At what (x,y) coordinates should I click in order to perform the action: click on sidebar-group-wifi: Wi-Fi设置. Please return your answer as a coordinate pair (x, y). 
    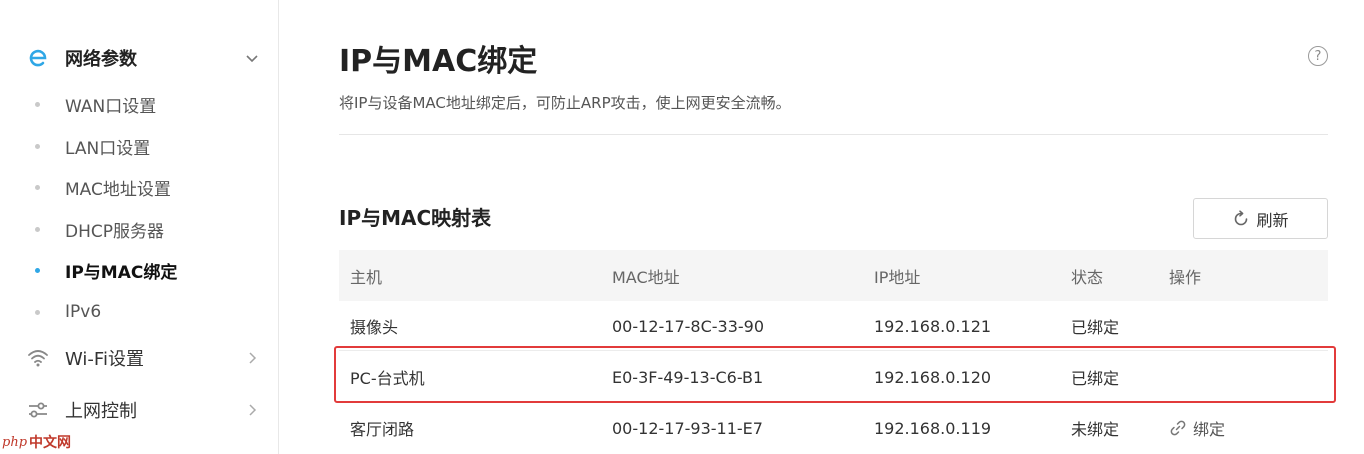
    Looking at the image, I should click on (139, 358).